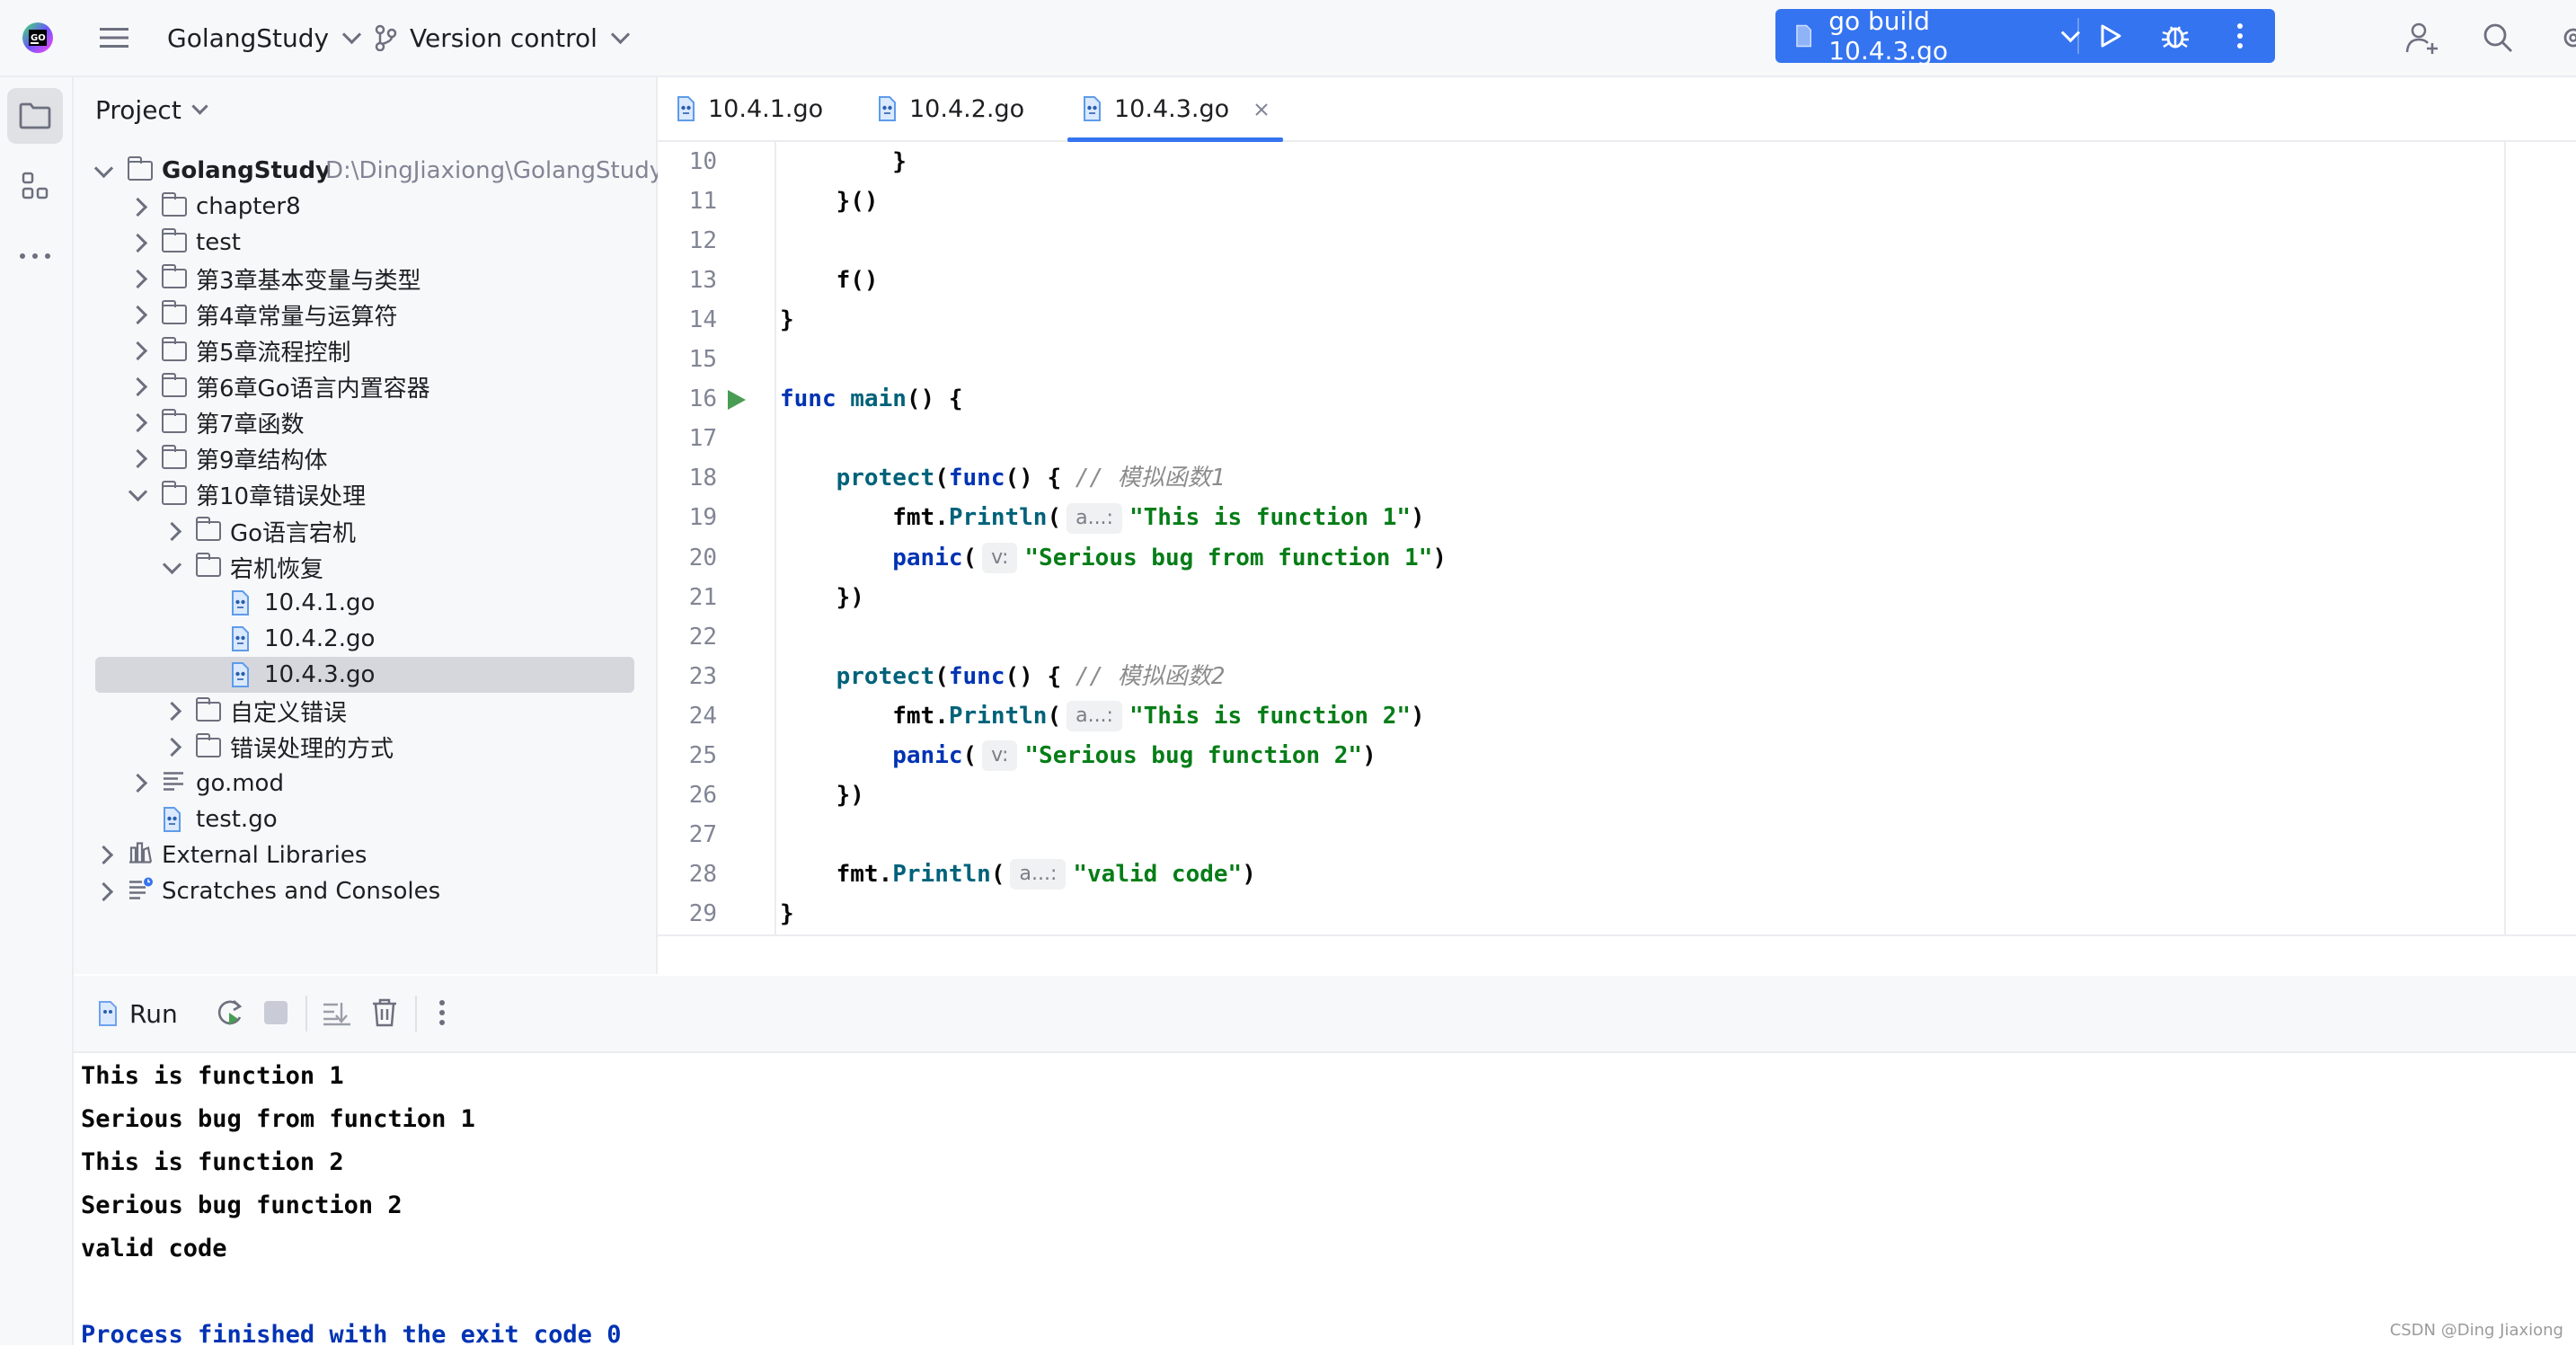  I want to click on more-tools-button, so click(35, 256).